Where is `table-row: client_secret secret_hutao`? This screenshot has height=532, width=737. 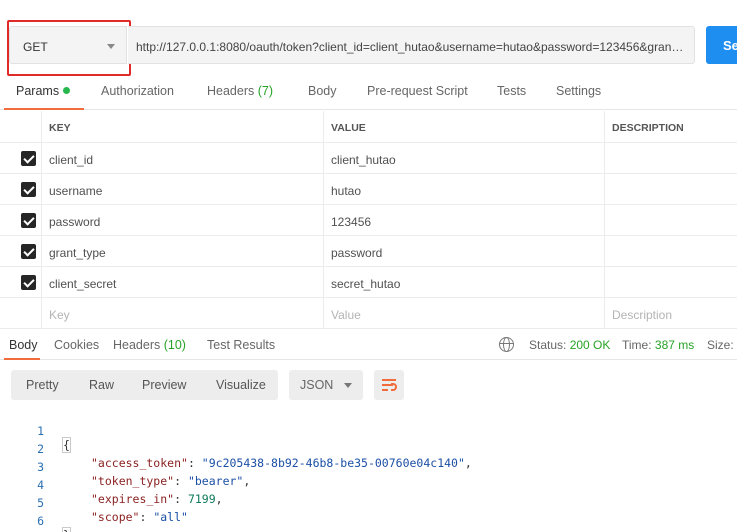 table-row: client_secret secret_hutao is located at coordinates (368, 282).